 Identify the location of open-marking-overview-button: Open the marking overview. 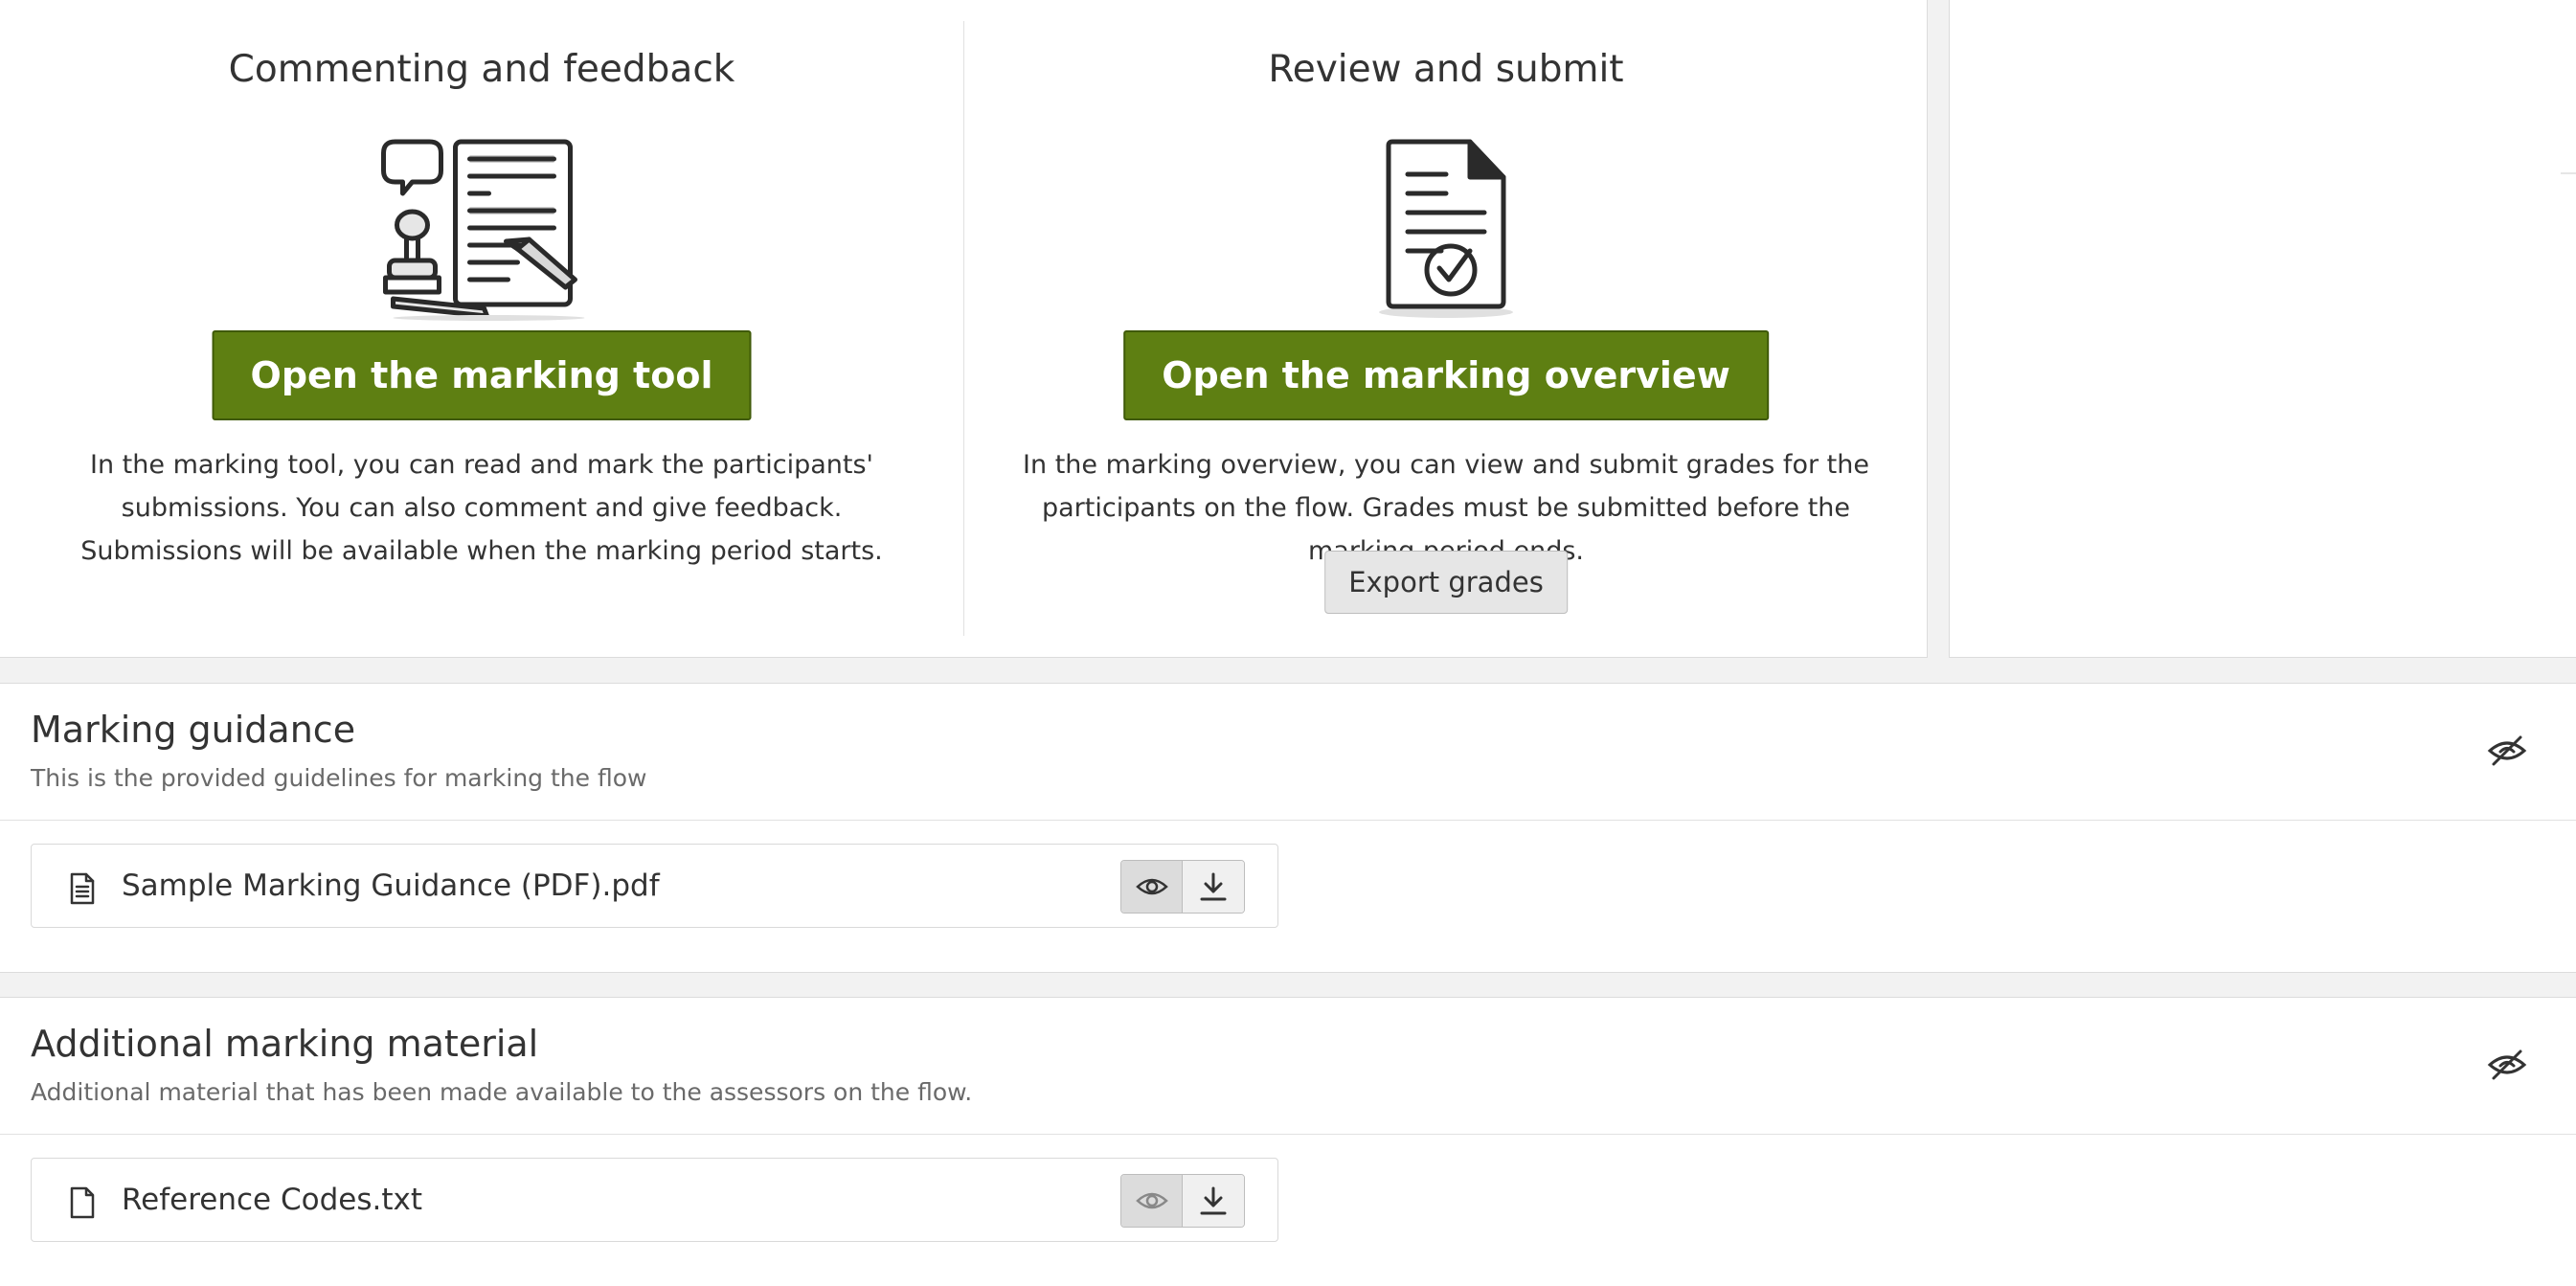
(1446, 375).